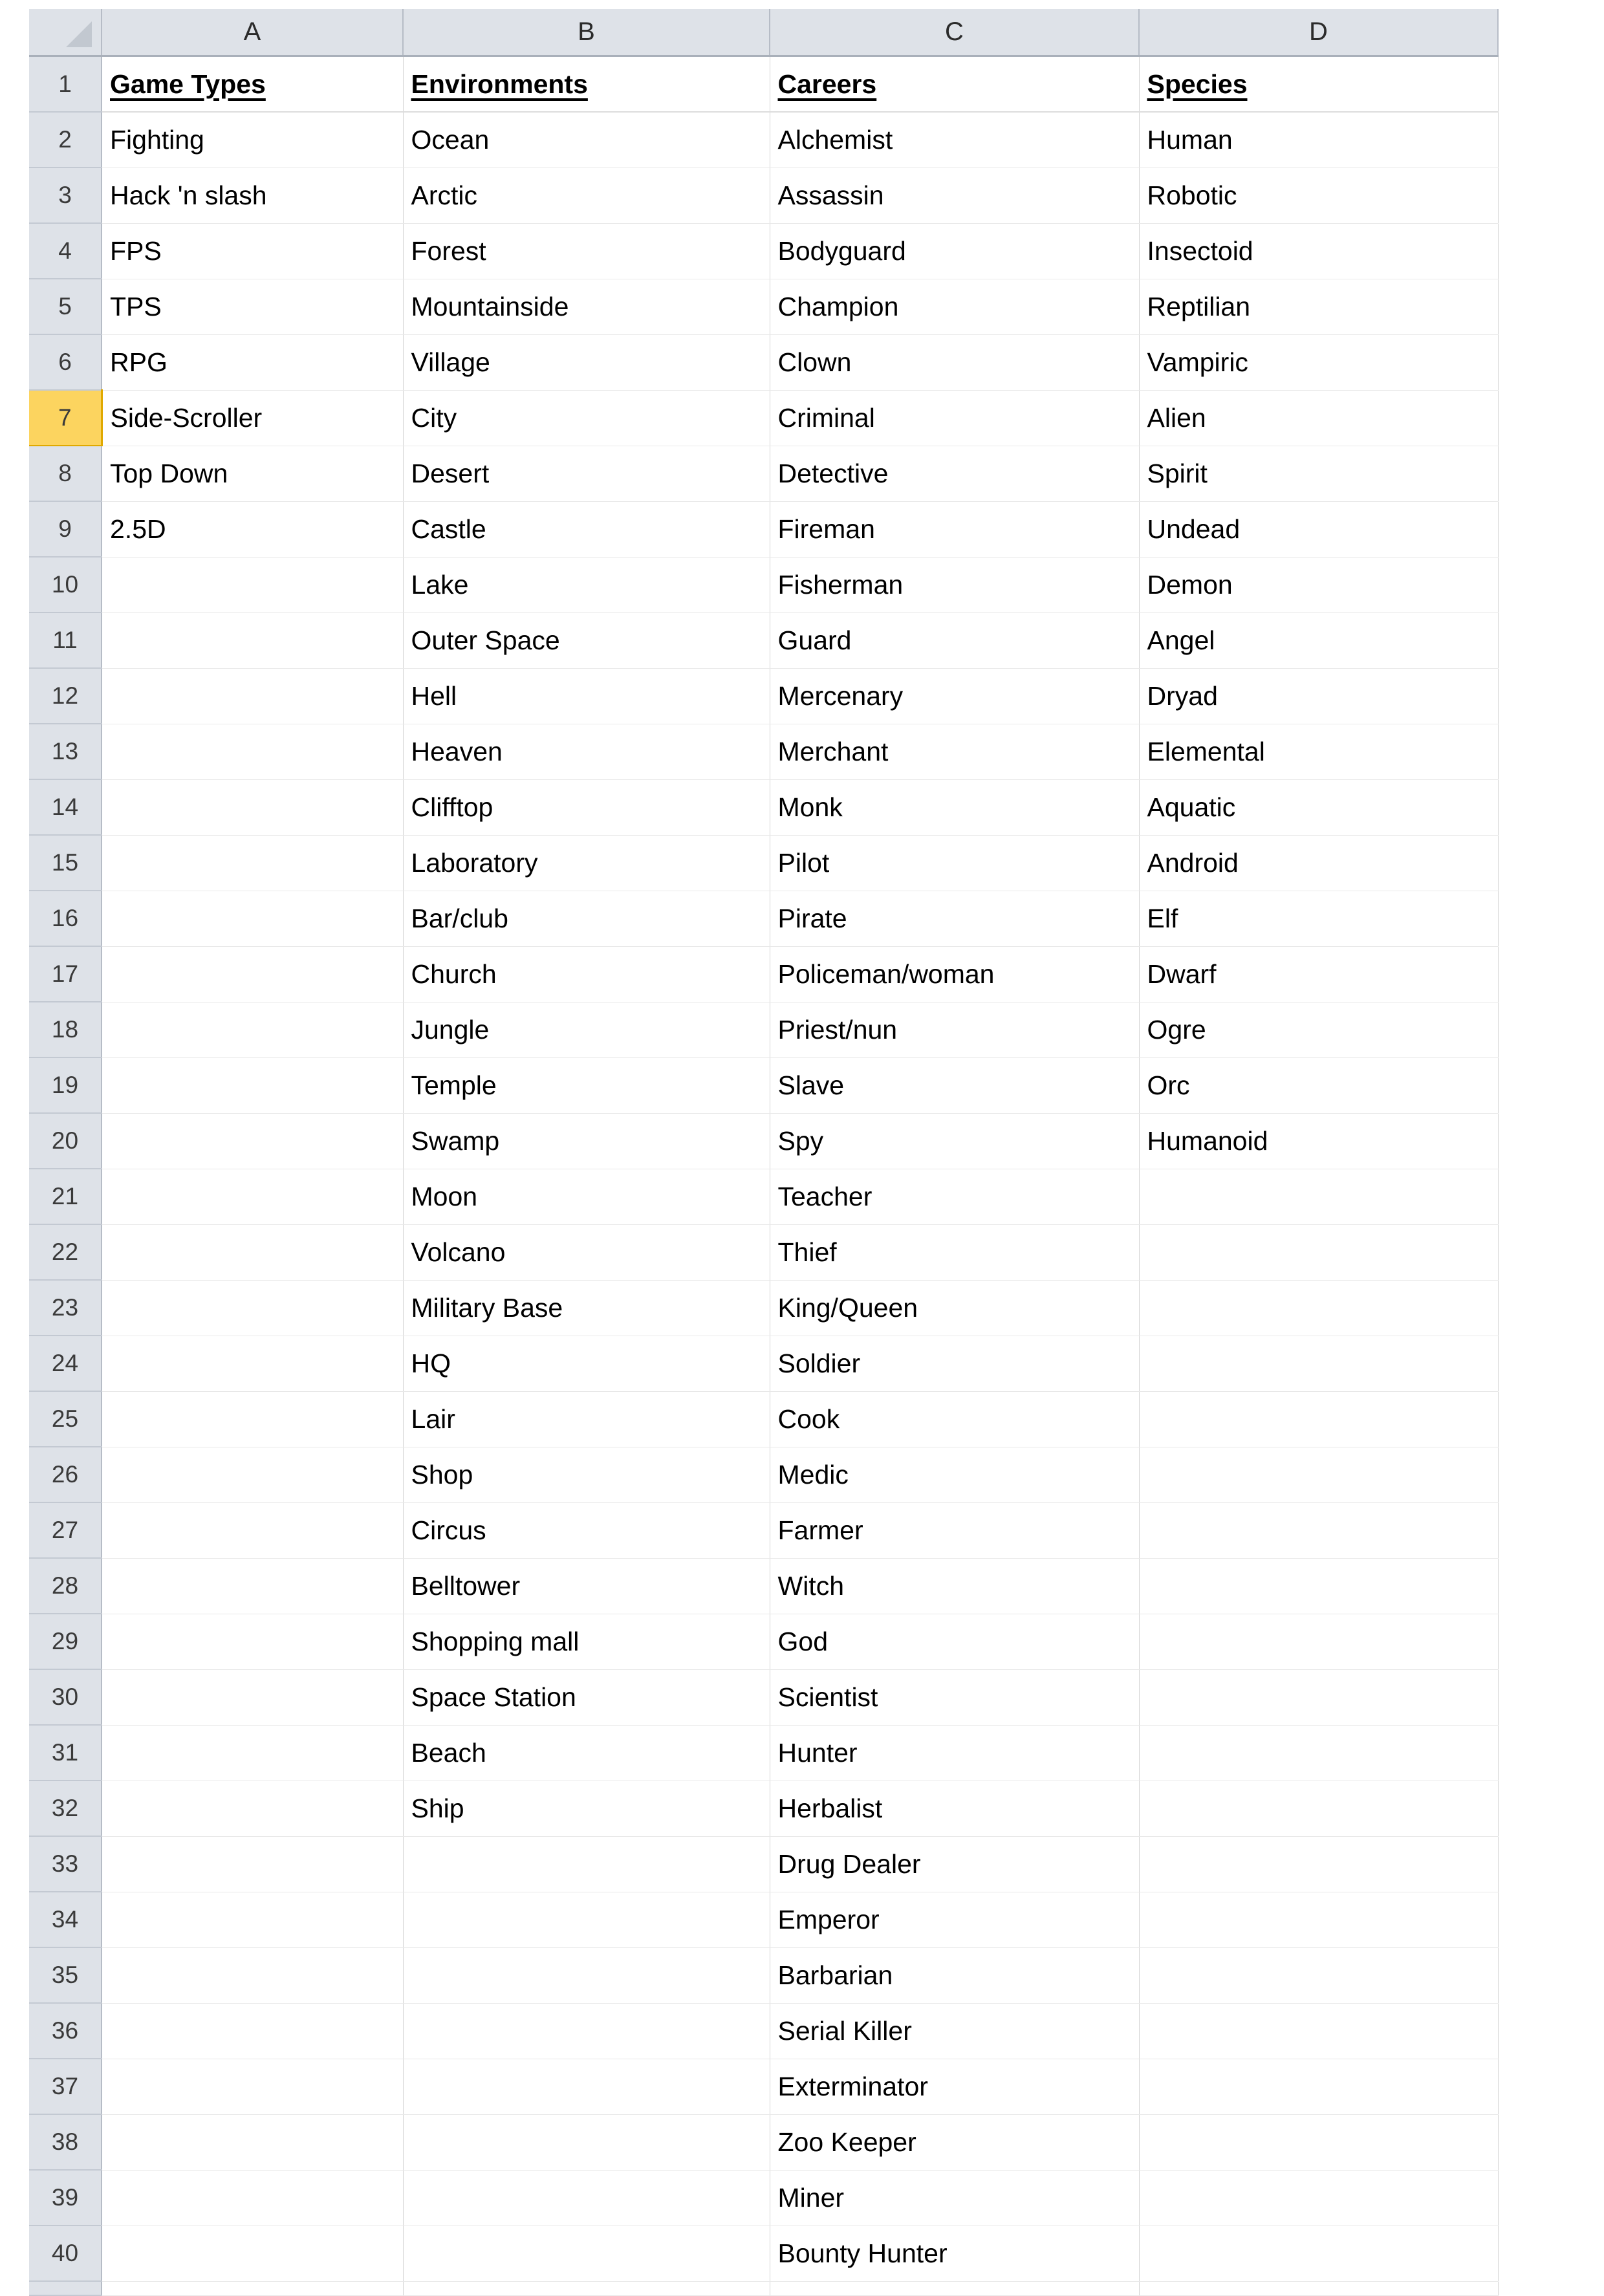 The height and width of the screenshot is (2296, 1604). Describe the element at coordinates (586, 919) in the screenshot. I see `cell-B16: Bar/club` at that location.